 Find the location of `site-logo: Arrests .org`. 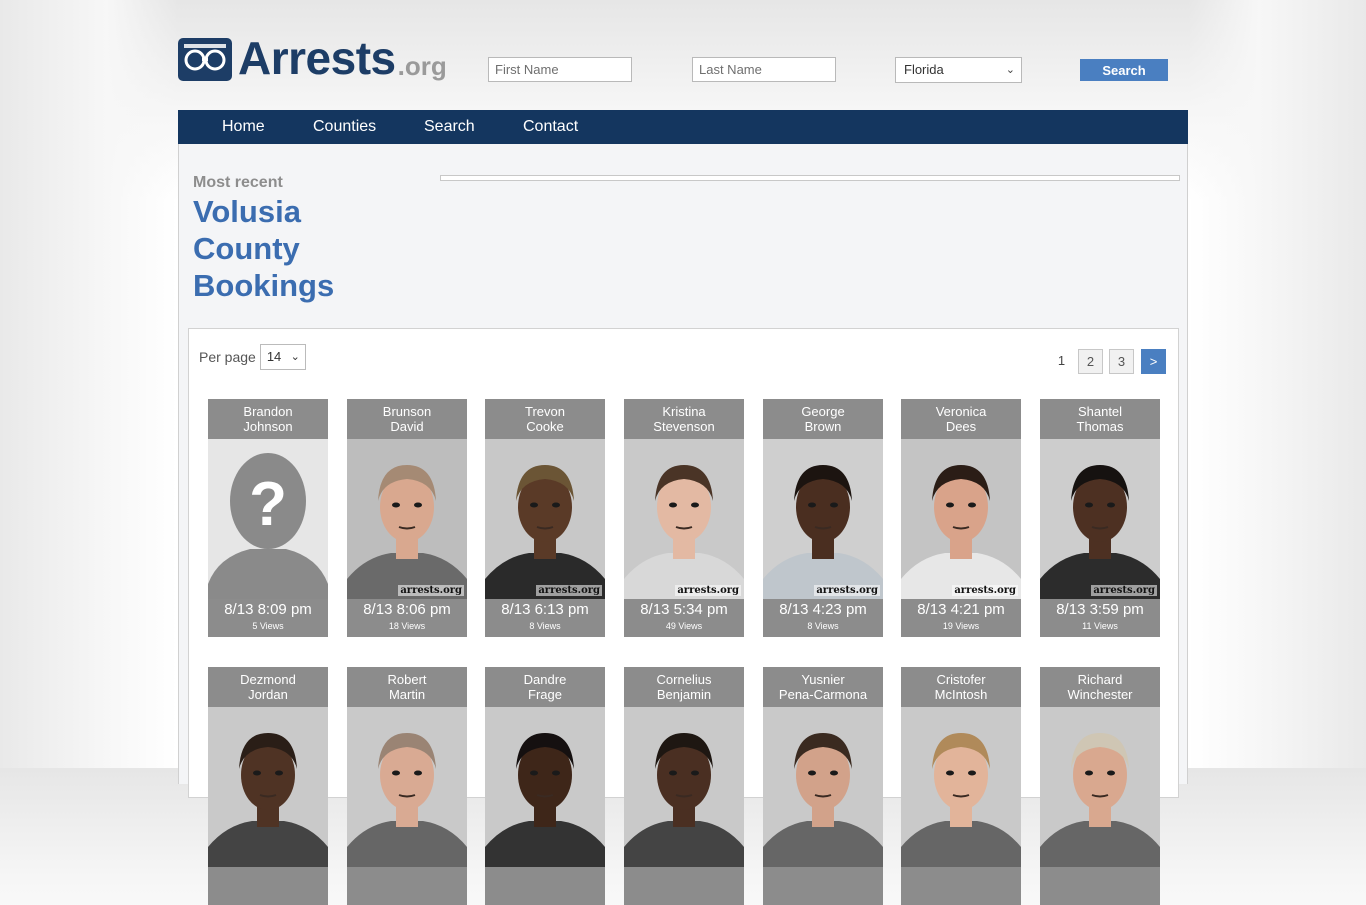

site-logo: Arrests .org is located at coordinates (312, 58).